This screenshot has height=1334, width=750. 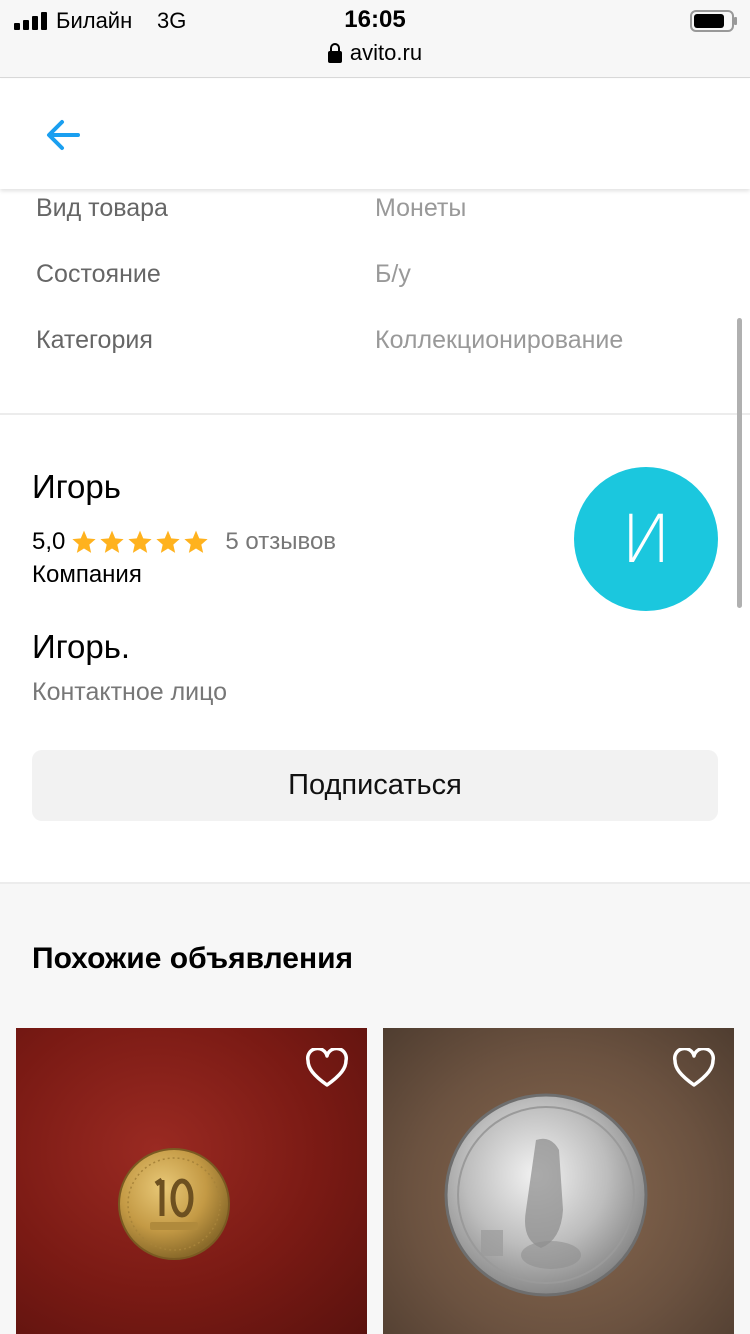 What do you see at coordinates (102, 208) in the screenshot?
I see `param-label: Вид товара` at bounding box center [102, 208].